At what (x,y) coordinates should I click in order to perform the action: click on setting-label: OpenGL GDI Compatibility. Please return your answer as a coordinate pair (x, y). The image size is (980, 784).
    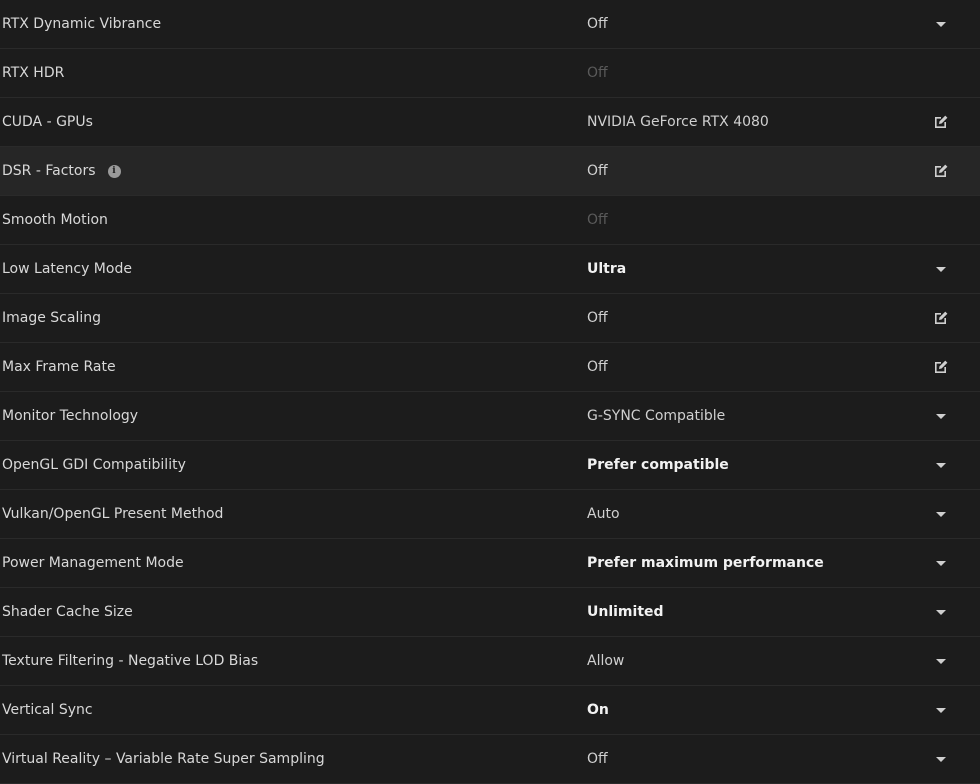
    Looking at the image, I should click on (94, 465).